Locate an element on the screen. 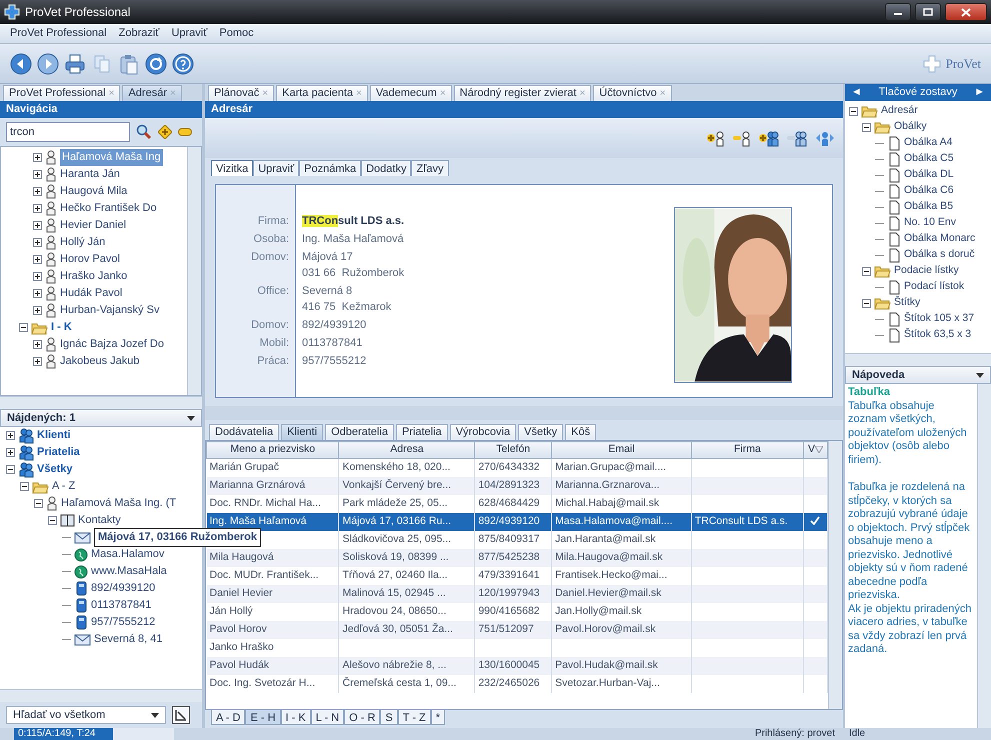 The width and height of the screenshot is (991, 740). add-person-icon is located at coordinates (716, 138).